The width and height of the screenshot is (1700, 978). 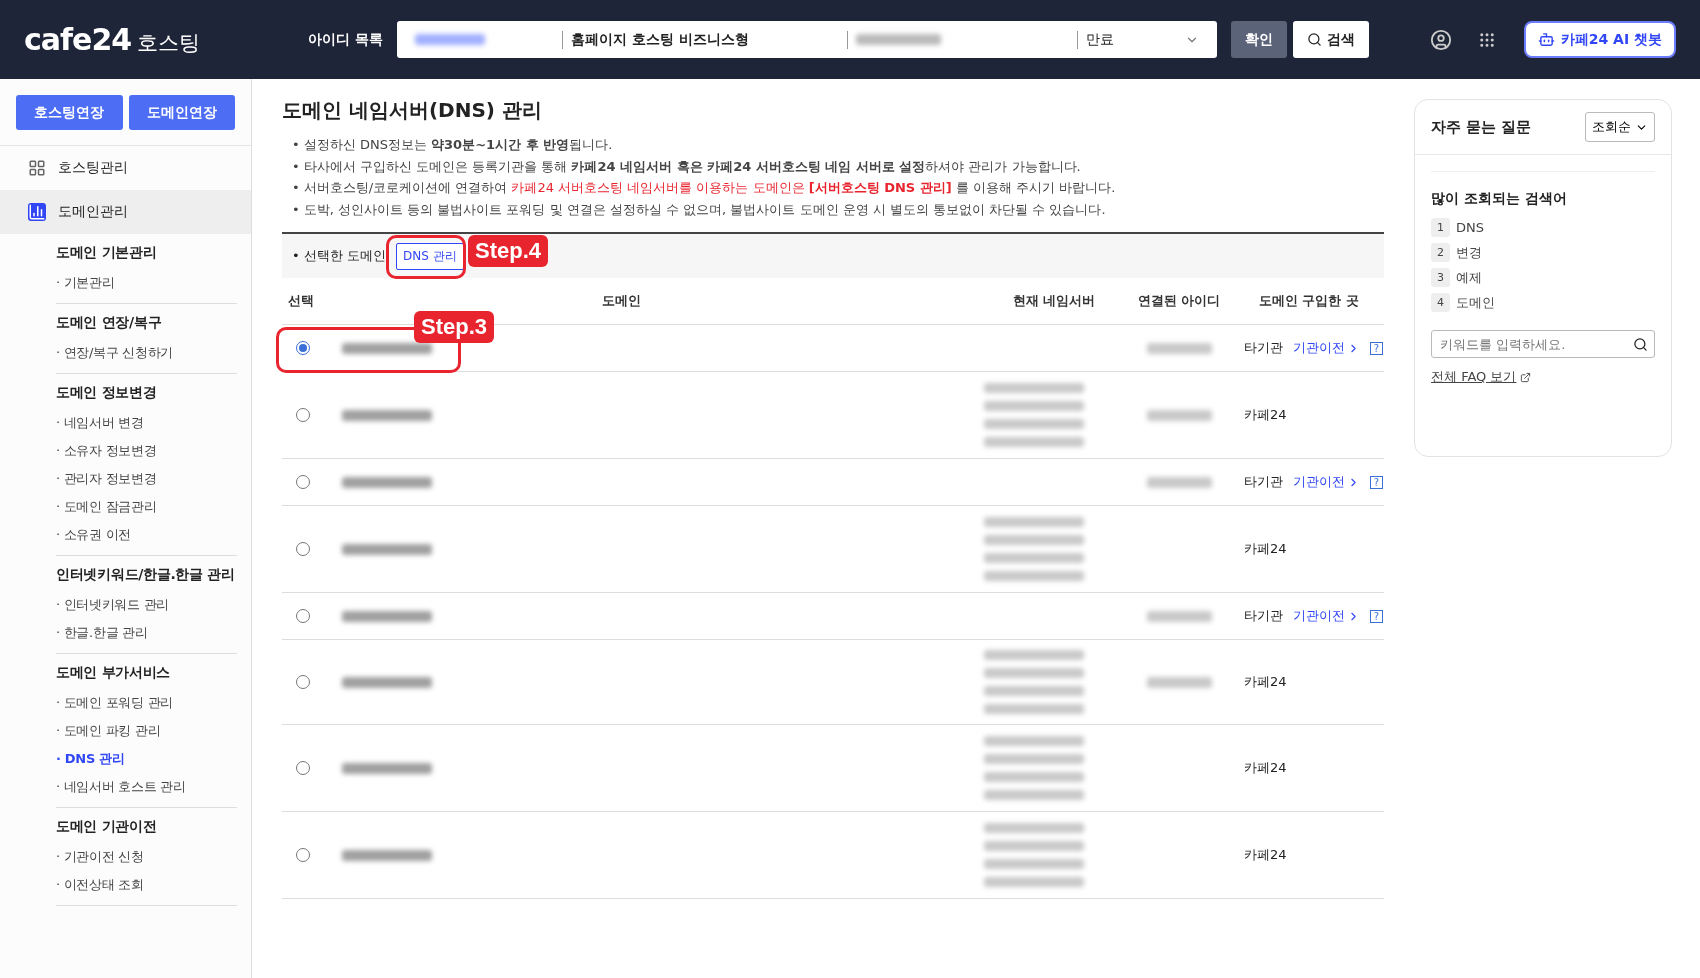 I want to click on sidebar-link: · 네임서버 호스트 관리, so click(x=146, y=787).